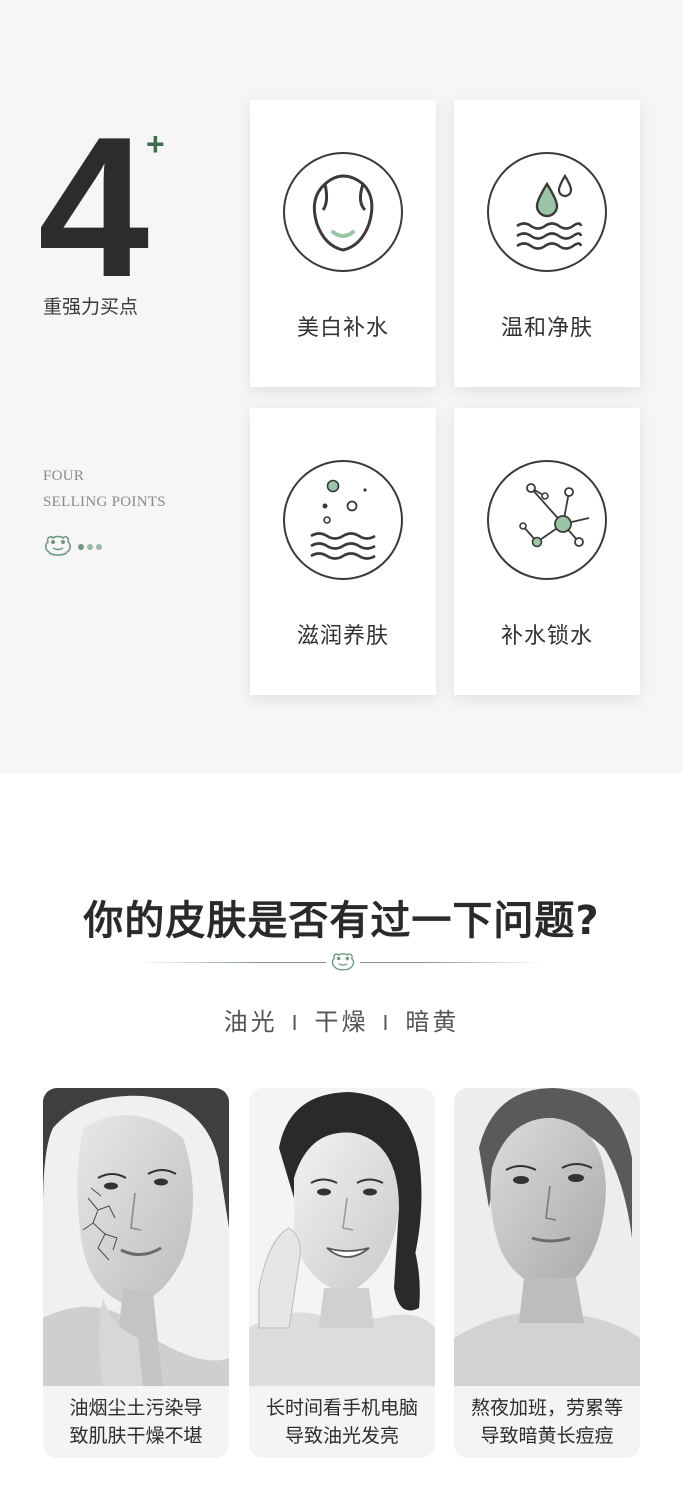  I want to click on feature-card-gentle-cleanse: 温和净肤, so click(547, 243).